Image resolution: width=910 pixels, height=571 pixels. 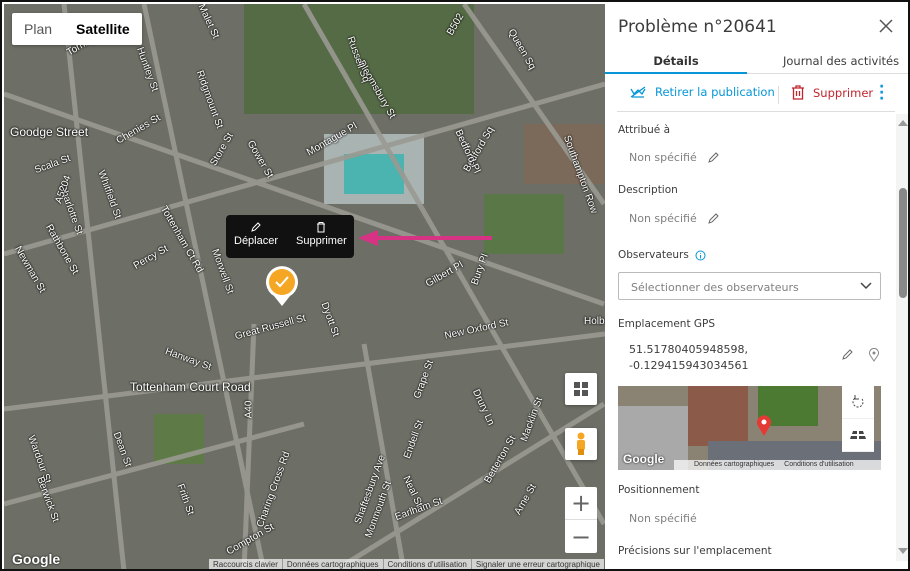 I want to click on observers-placeholder: Sélectionner des observateurs, so click(x=715, y=287).